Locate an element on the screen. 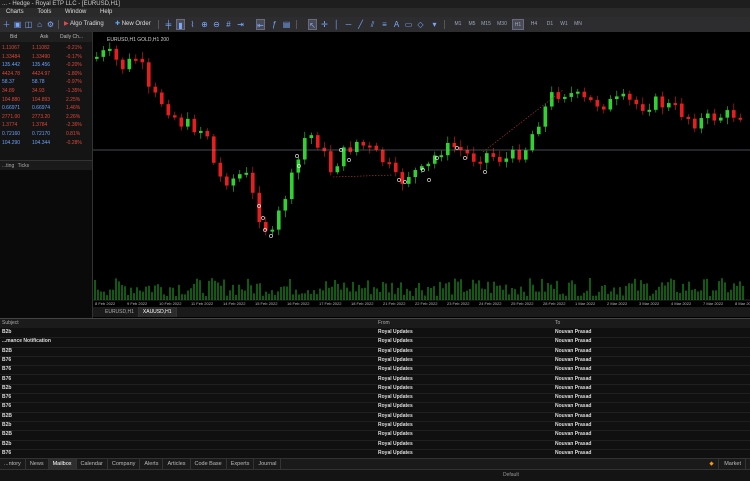 Image resolution: width=750 pixels, height=481 pixels. line-chart-icon: ⌇ is located at coordinates (192, 24).